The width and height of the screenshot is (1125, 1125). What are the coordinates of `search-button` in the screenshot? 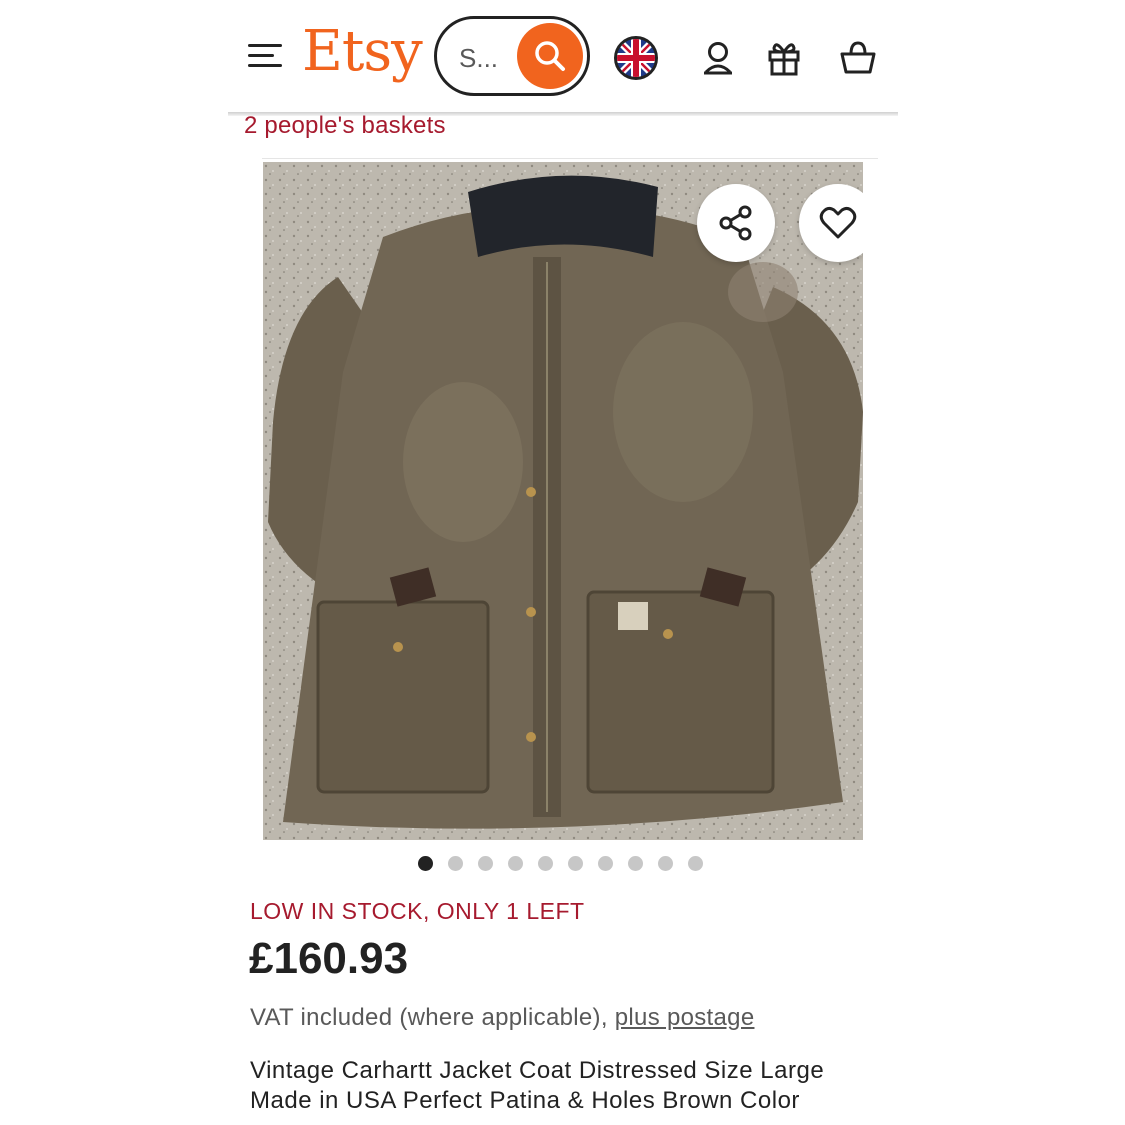 It's located at (550, 56).